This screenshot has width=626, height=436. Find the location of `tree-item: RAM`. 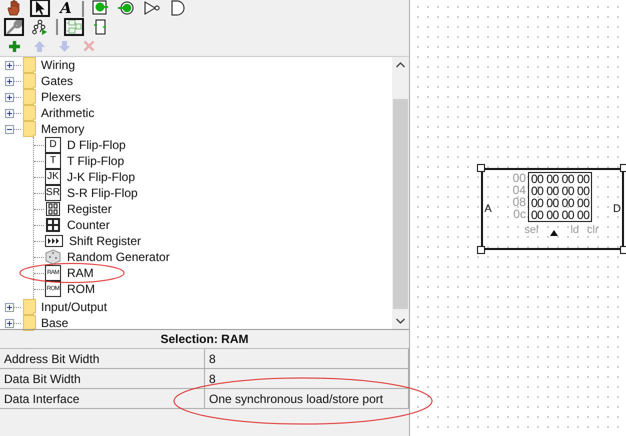

tree-item: RAM is located at coordinates (80, 273).